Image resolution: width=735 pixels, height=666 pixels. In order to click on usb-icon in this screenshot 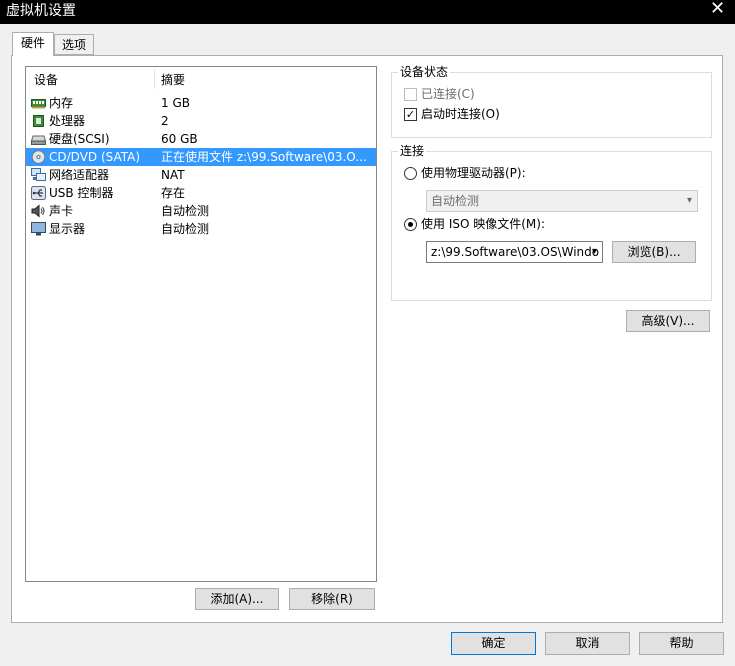, I will do `click(38, 193)`.